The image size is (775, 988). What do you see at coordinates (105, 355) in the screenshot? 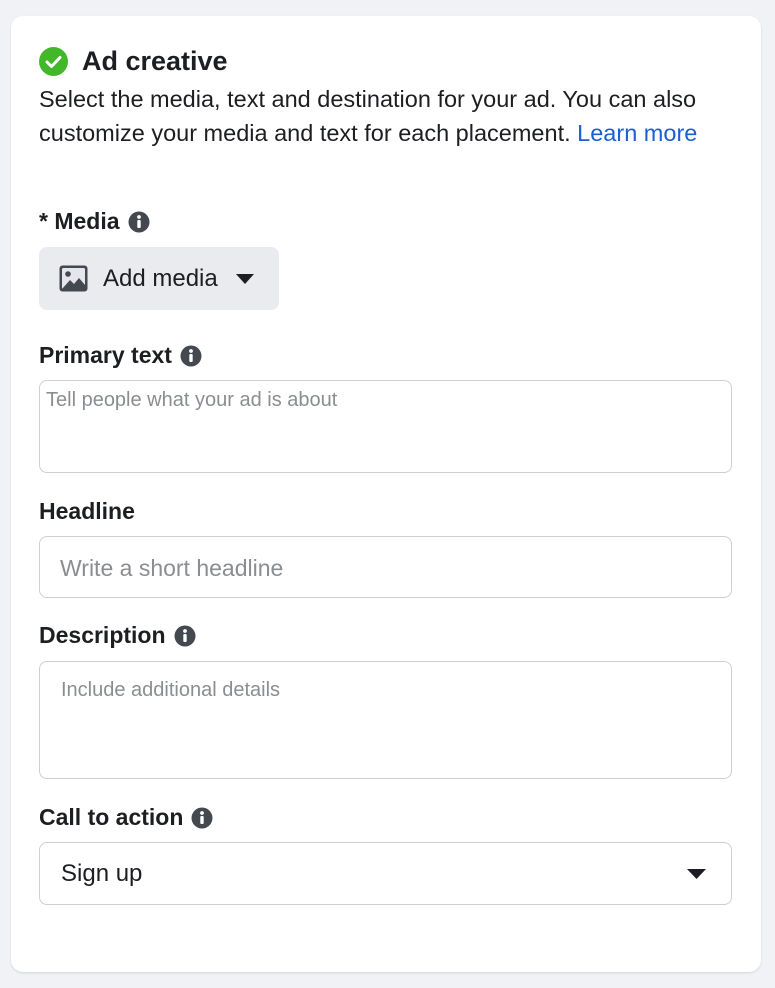
I see `primary-text-label: Primary text` at bounding box center [105, 355].